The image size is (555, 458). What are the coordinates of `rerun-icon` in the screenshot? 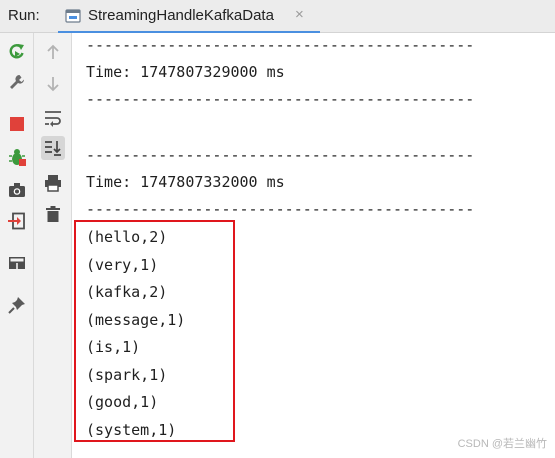 It's located at (17, 52).